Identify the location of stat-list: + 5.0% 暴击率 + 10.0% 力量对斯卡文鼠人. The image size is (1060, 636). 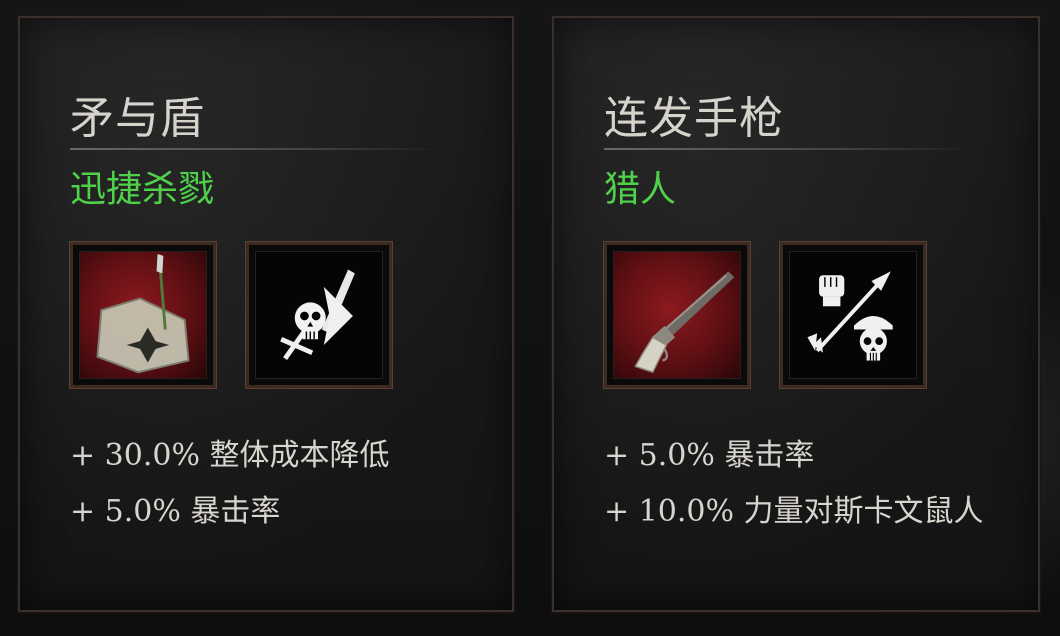
(799, 484).